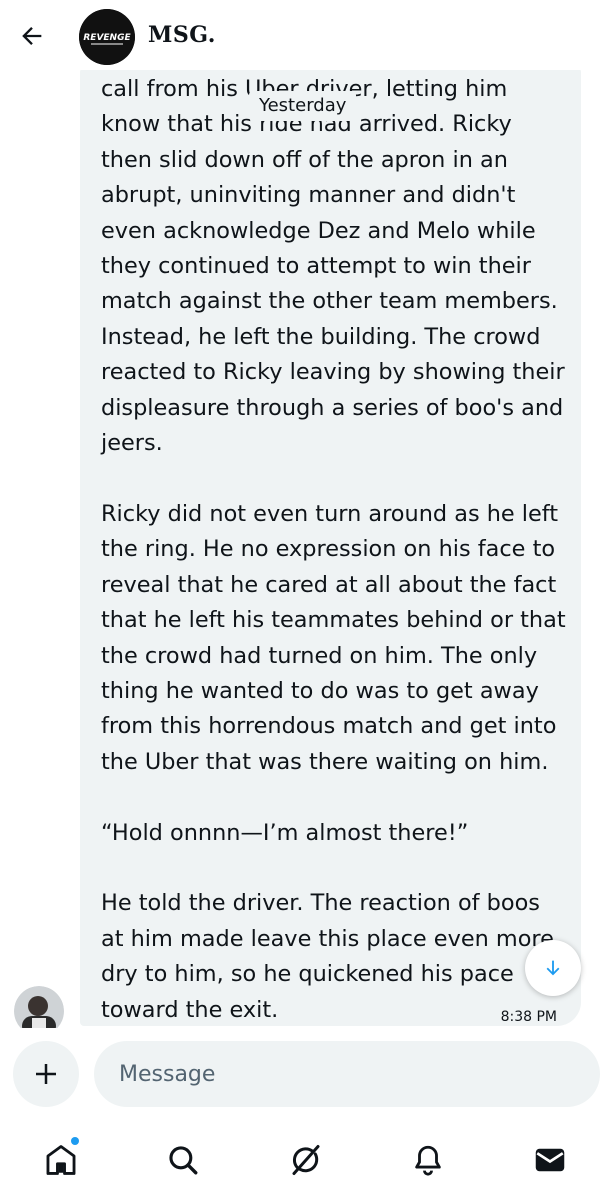  I want to click on home-icon, so click(61, 1160).